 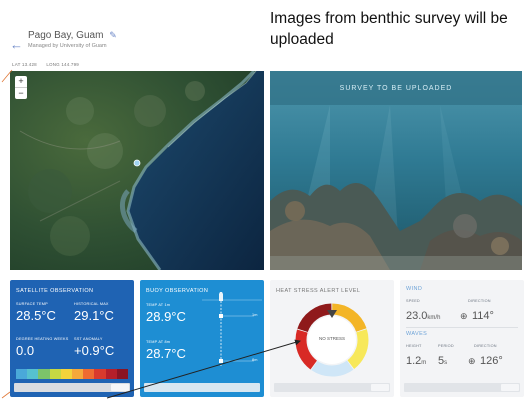 What do you see at coordinates (255, 315) in the screenshot?
I see `depth-top-label: 1m` at bounding box center [255, 315].